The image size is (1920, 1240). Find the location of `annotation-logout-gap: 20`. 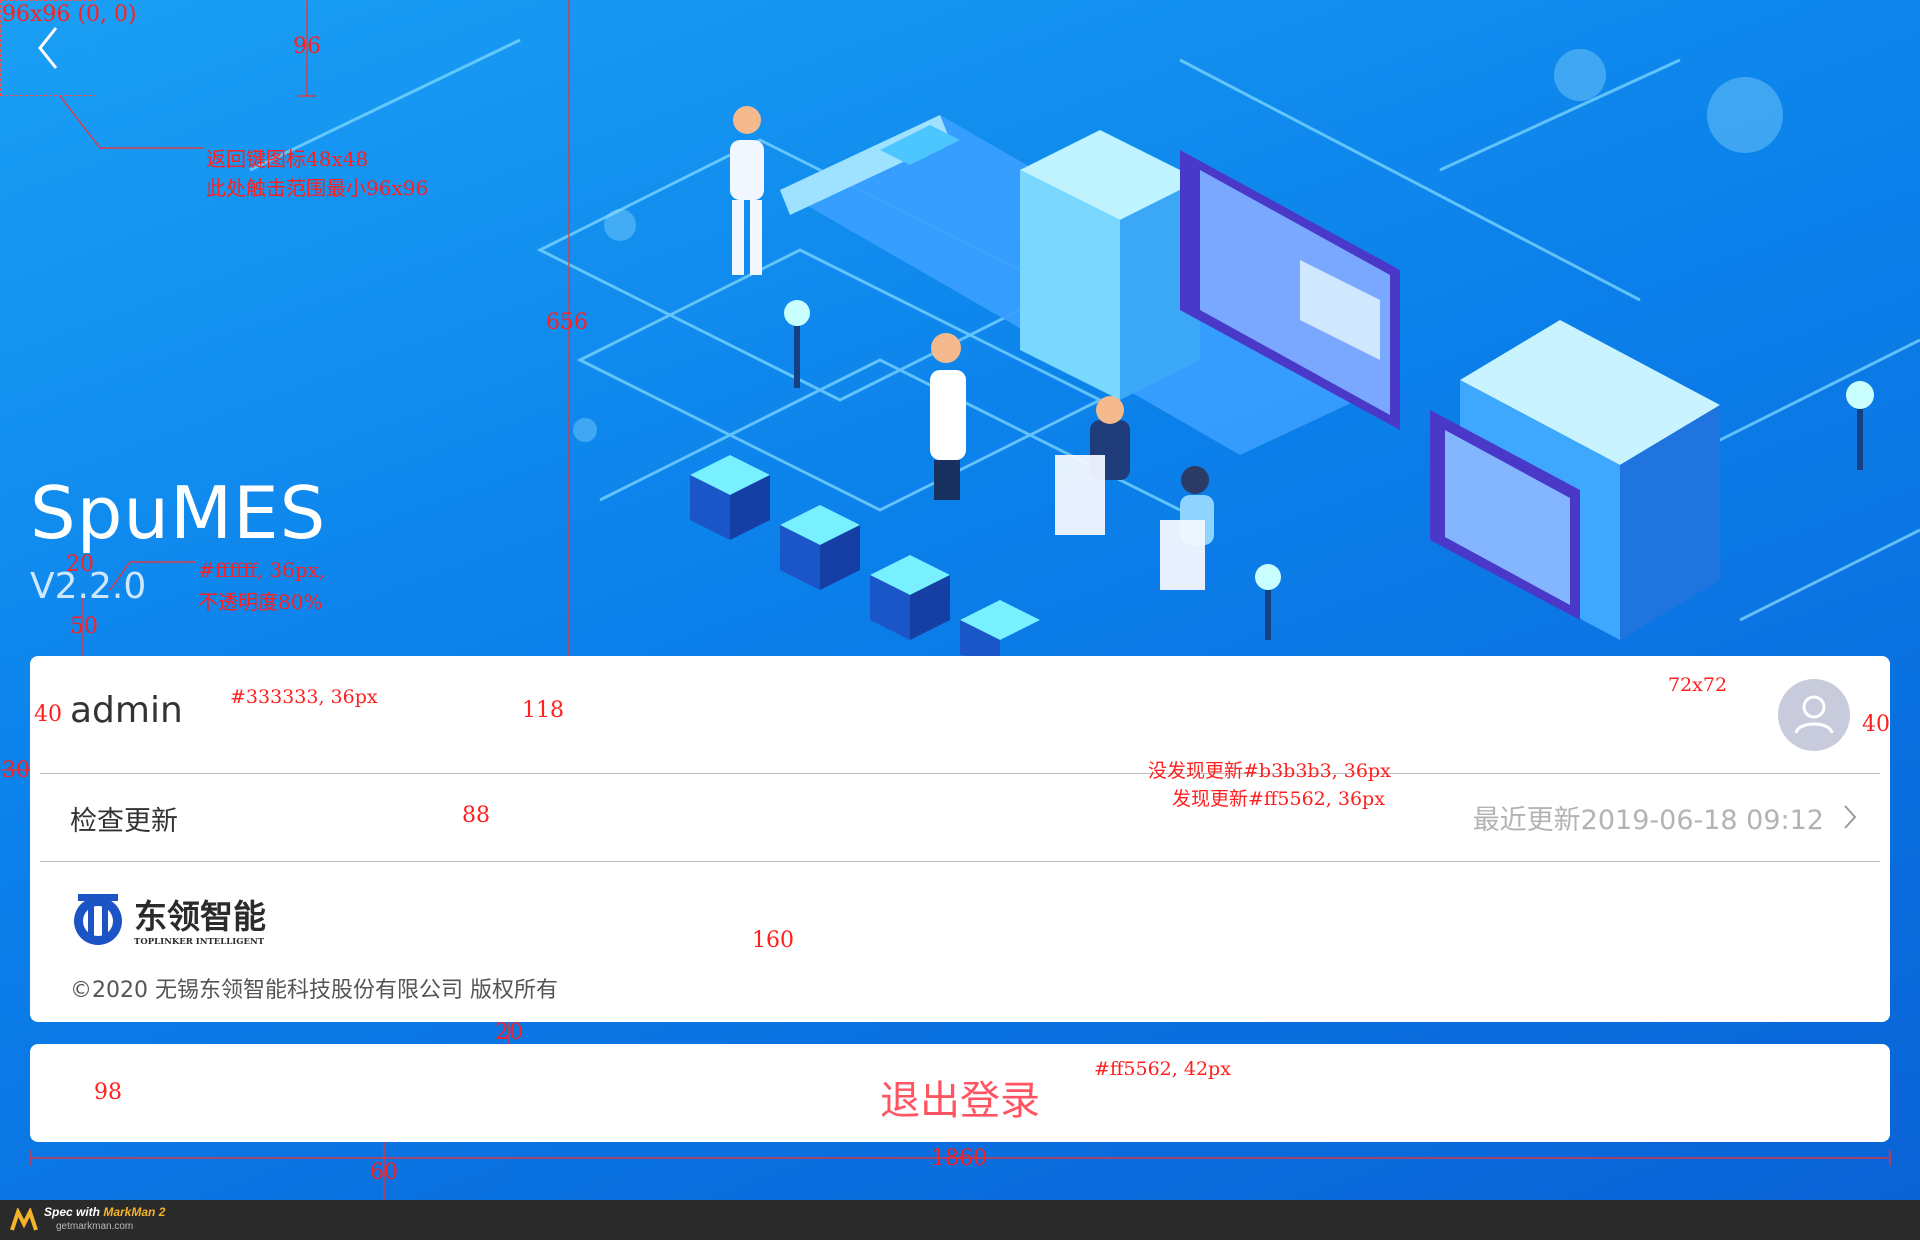

annotation-logout-gap: 20 is located at coordinates (509, 1032).